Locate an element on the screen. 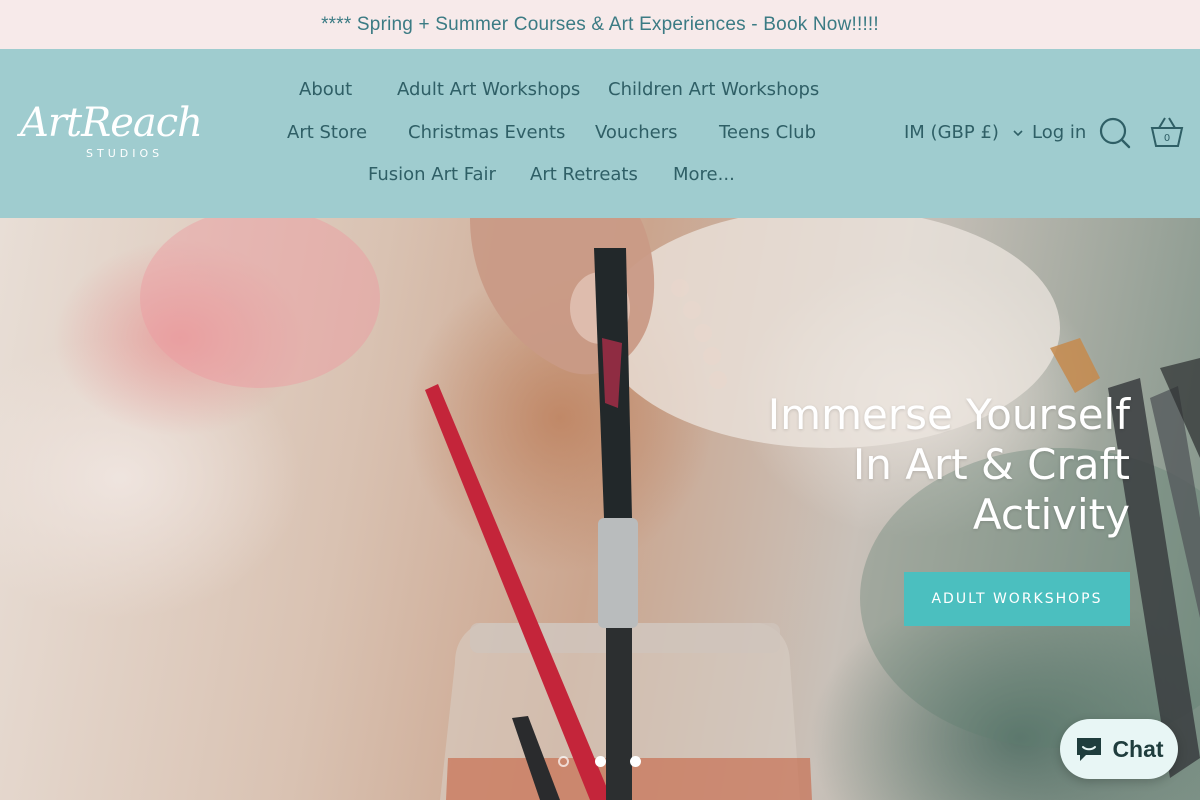 This screenshot has width=1200, height=800. chat-bubble-icon is located at coordinates (1089, 749).